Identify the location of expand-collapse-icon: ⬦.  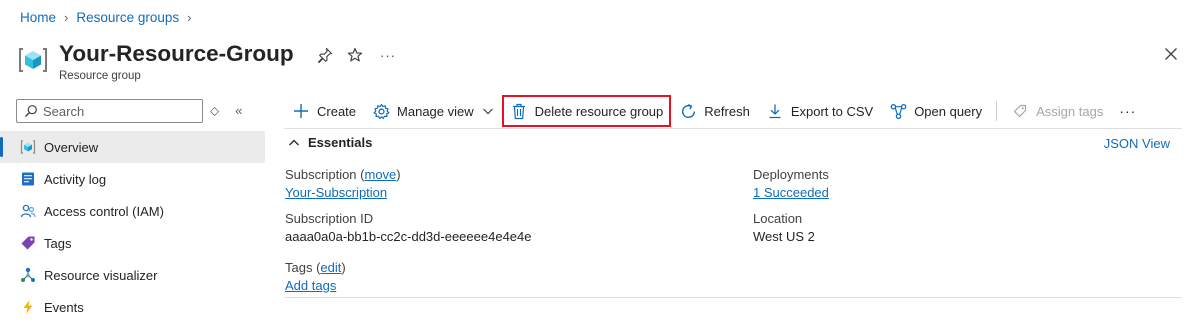
(214, 111).